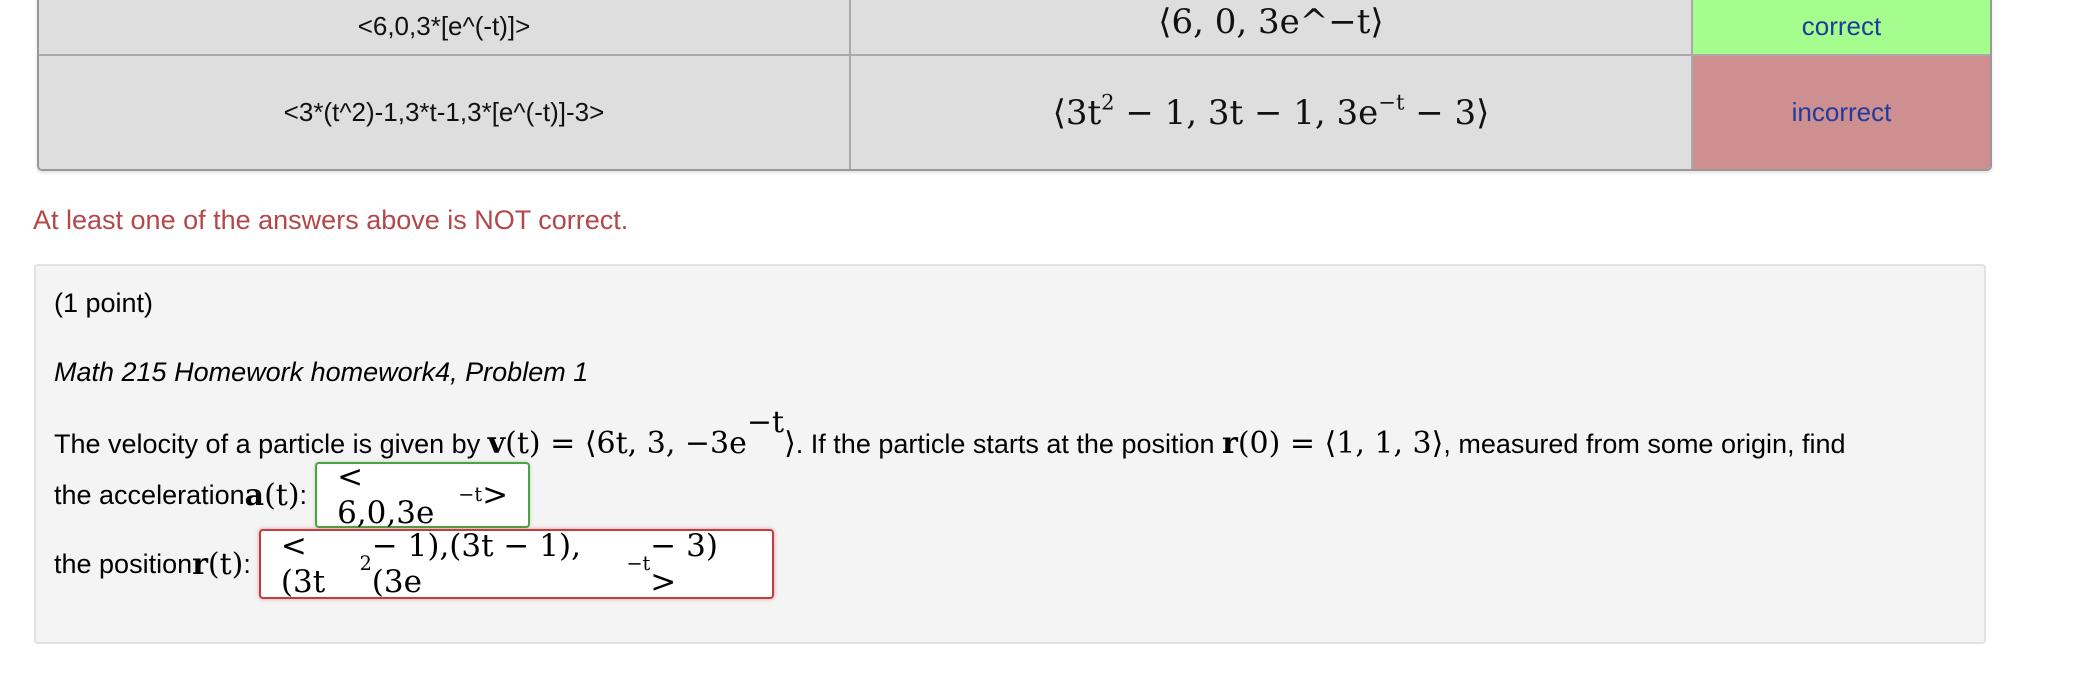 The height and width of the screenshot is (692, 2094). I want to click on status-cell-incorrect: incorrect, so click(1841, 112).